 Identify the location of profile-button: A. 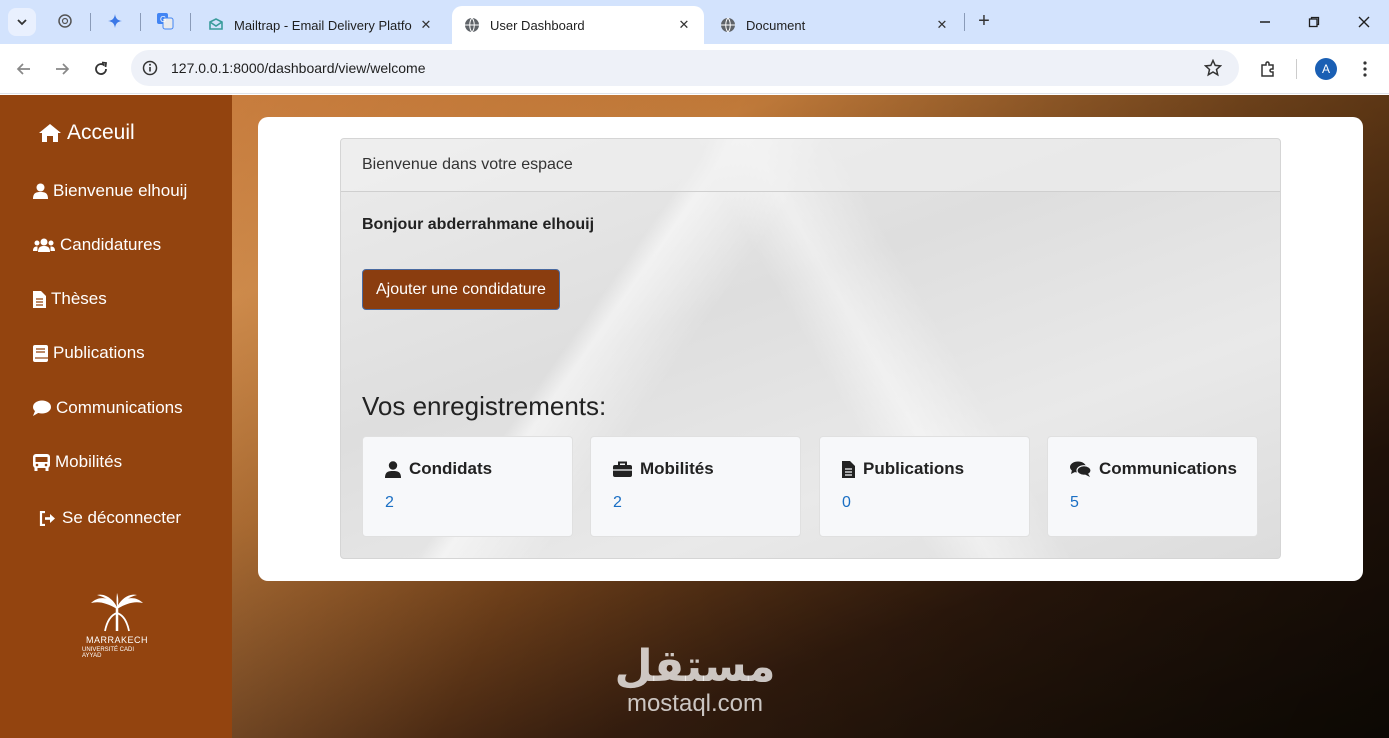
(1326, 69).